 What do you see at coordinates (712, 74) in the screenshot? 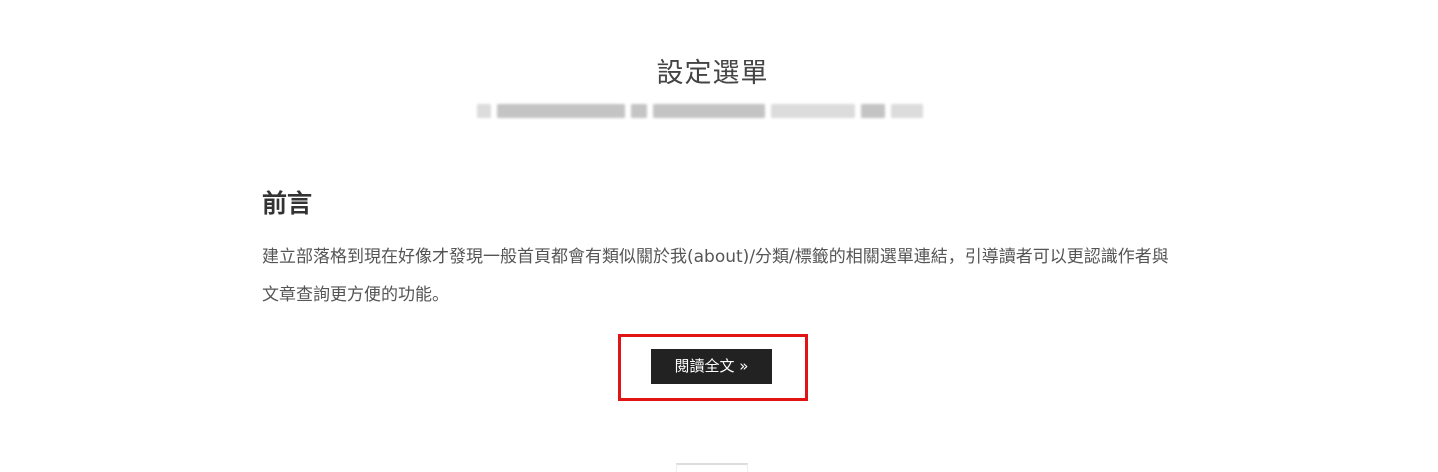
I see `post-title: 設定選單` at bounding box center [712, 74].